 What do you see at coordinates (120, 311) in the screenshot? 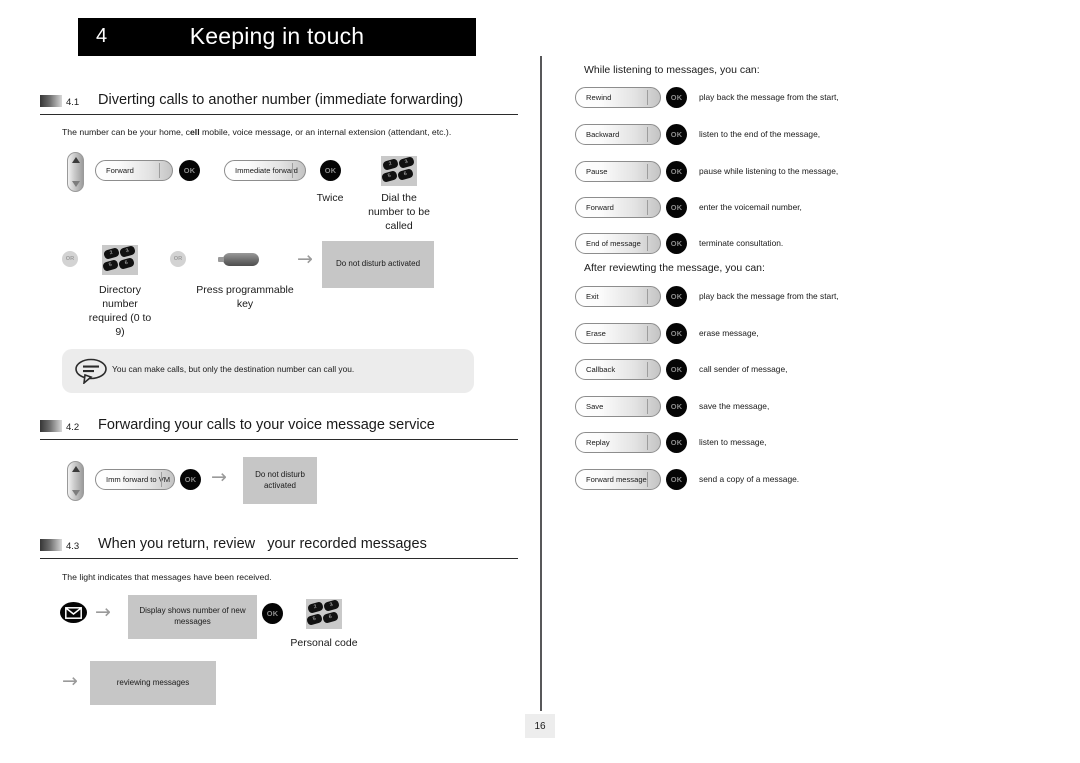
I see `caption-directory-number: Directory number required (0 to 9)` at bounding box center [120, 311].